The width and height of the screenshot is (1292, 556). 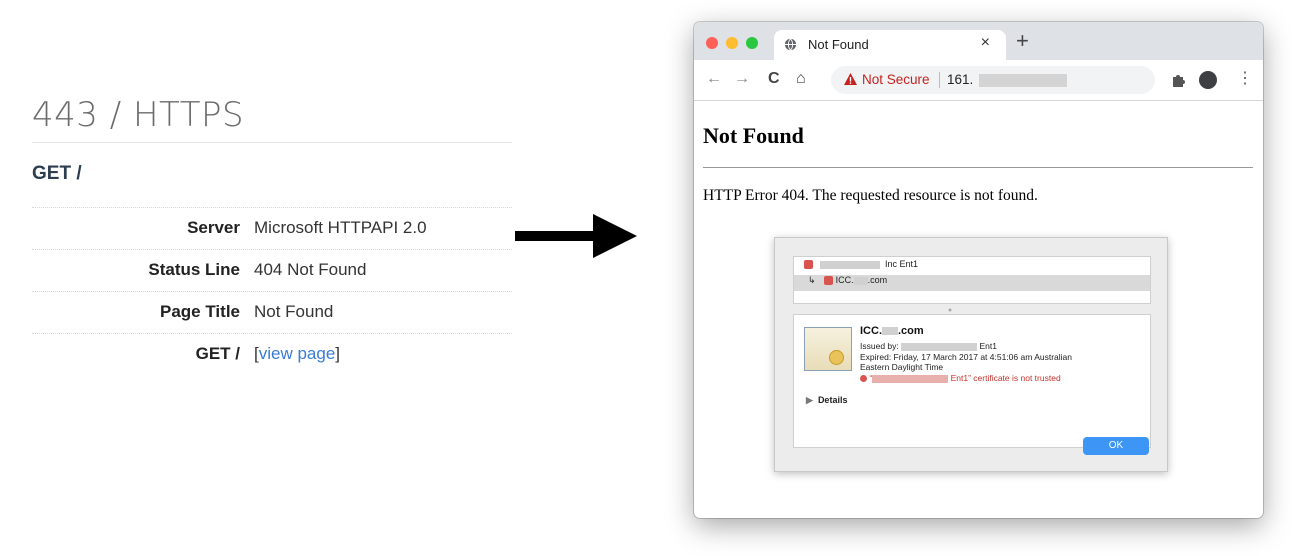 I want to click on close-tab-icon: ×, so click(x=985, y=43).